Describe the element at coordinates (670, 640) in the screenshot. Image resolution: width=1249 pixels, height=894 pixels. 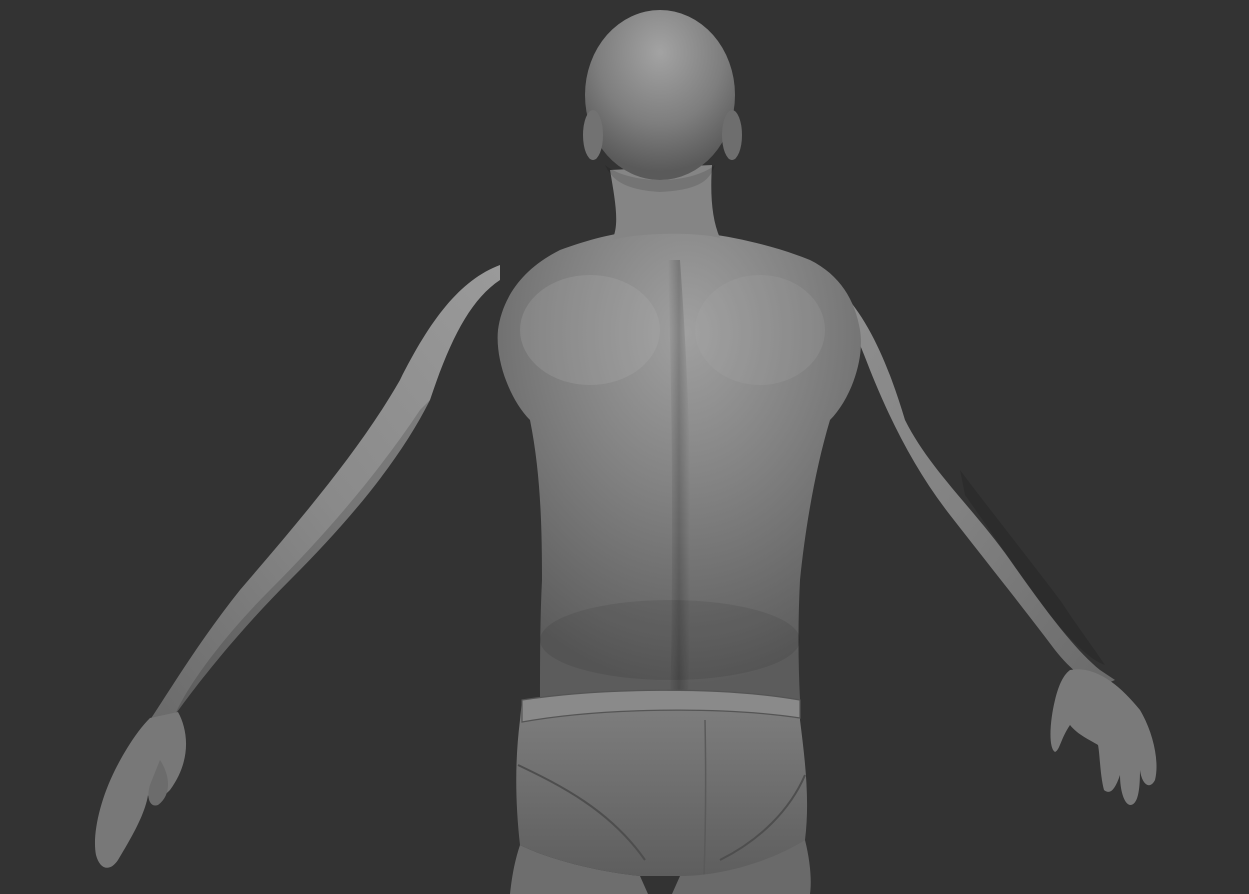
I see `lower-back-shadow` at that location.